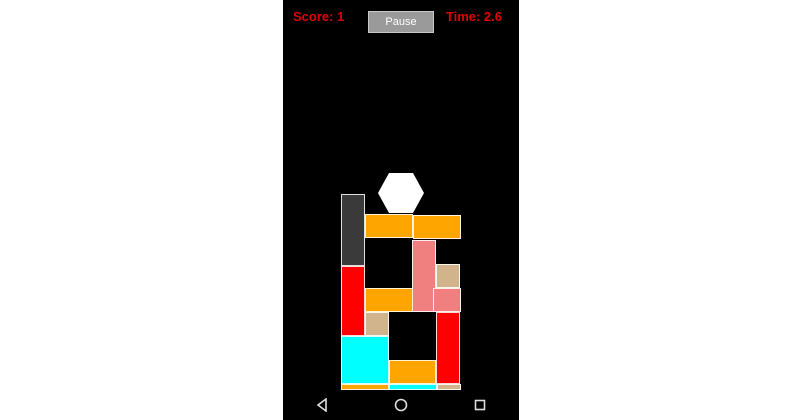  What do you see at coordinates (365, 360) in the screenshot?
I see `cyan-block` at bounding box center [365, 360].